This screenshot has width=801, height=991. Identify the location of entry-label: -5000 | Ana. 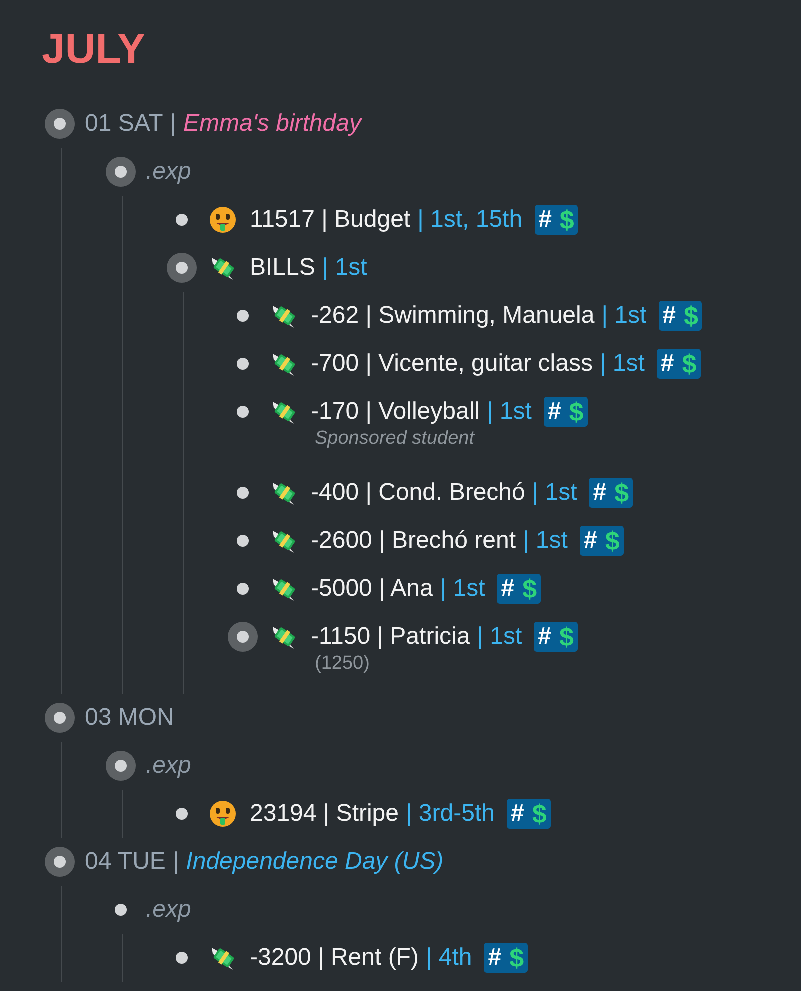
(372, 589).